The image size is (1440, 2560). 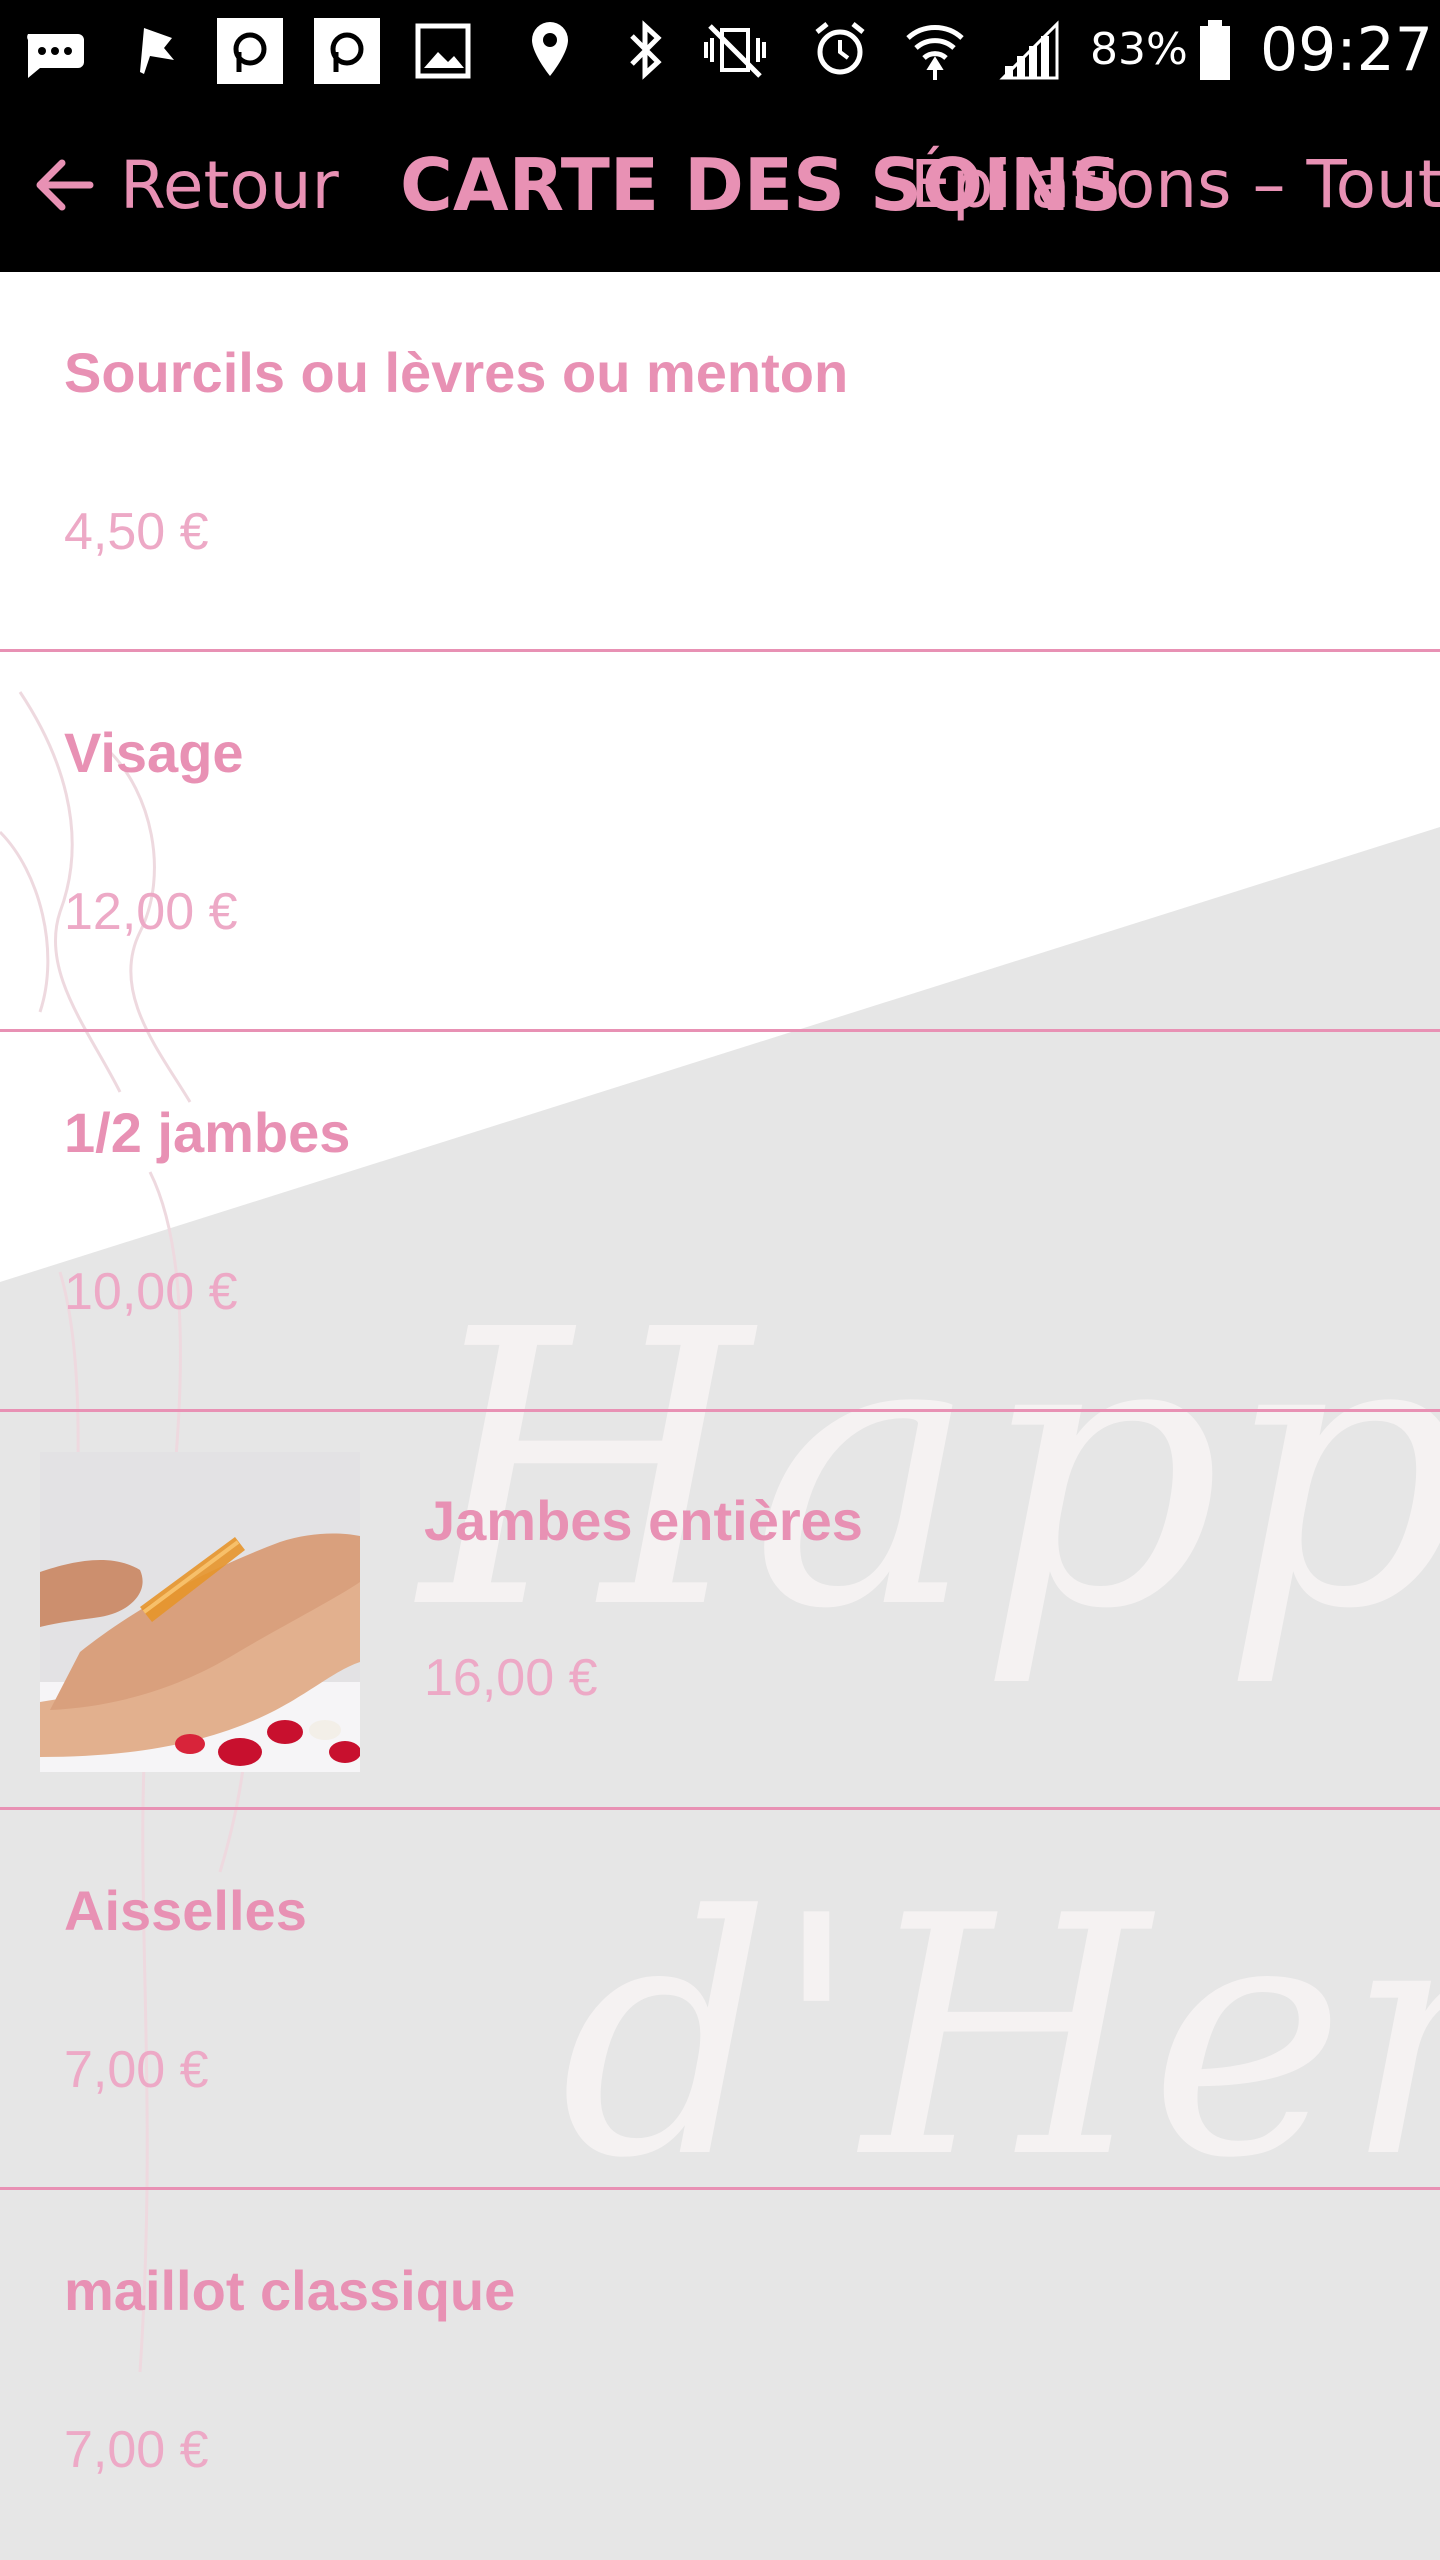 I want to click on bluetooth-icon, so click(x=646, y=50).